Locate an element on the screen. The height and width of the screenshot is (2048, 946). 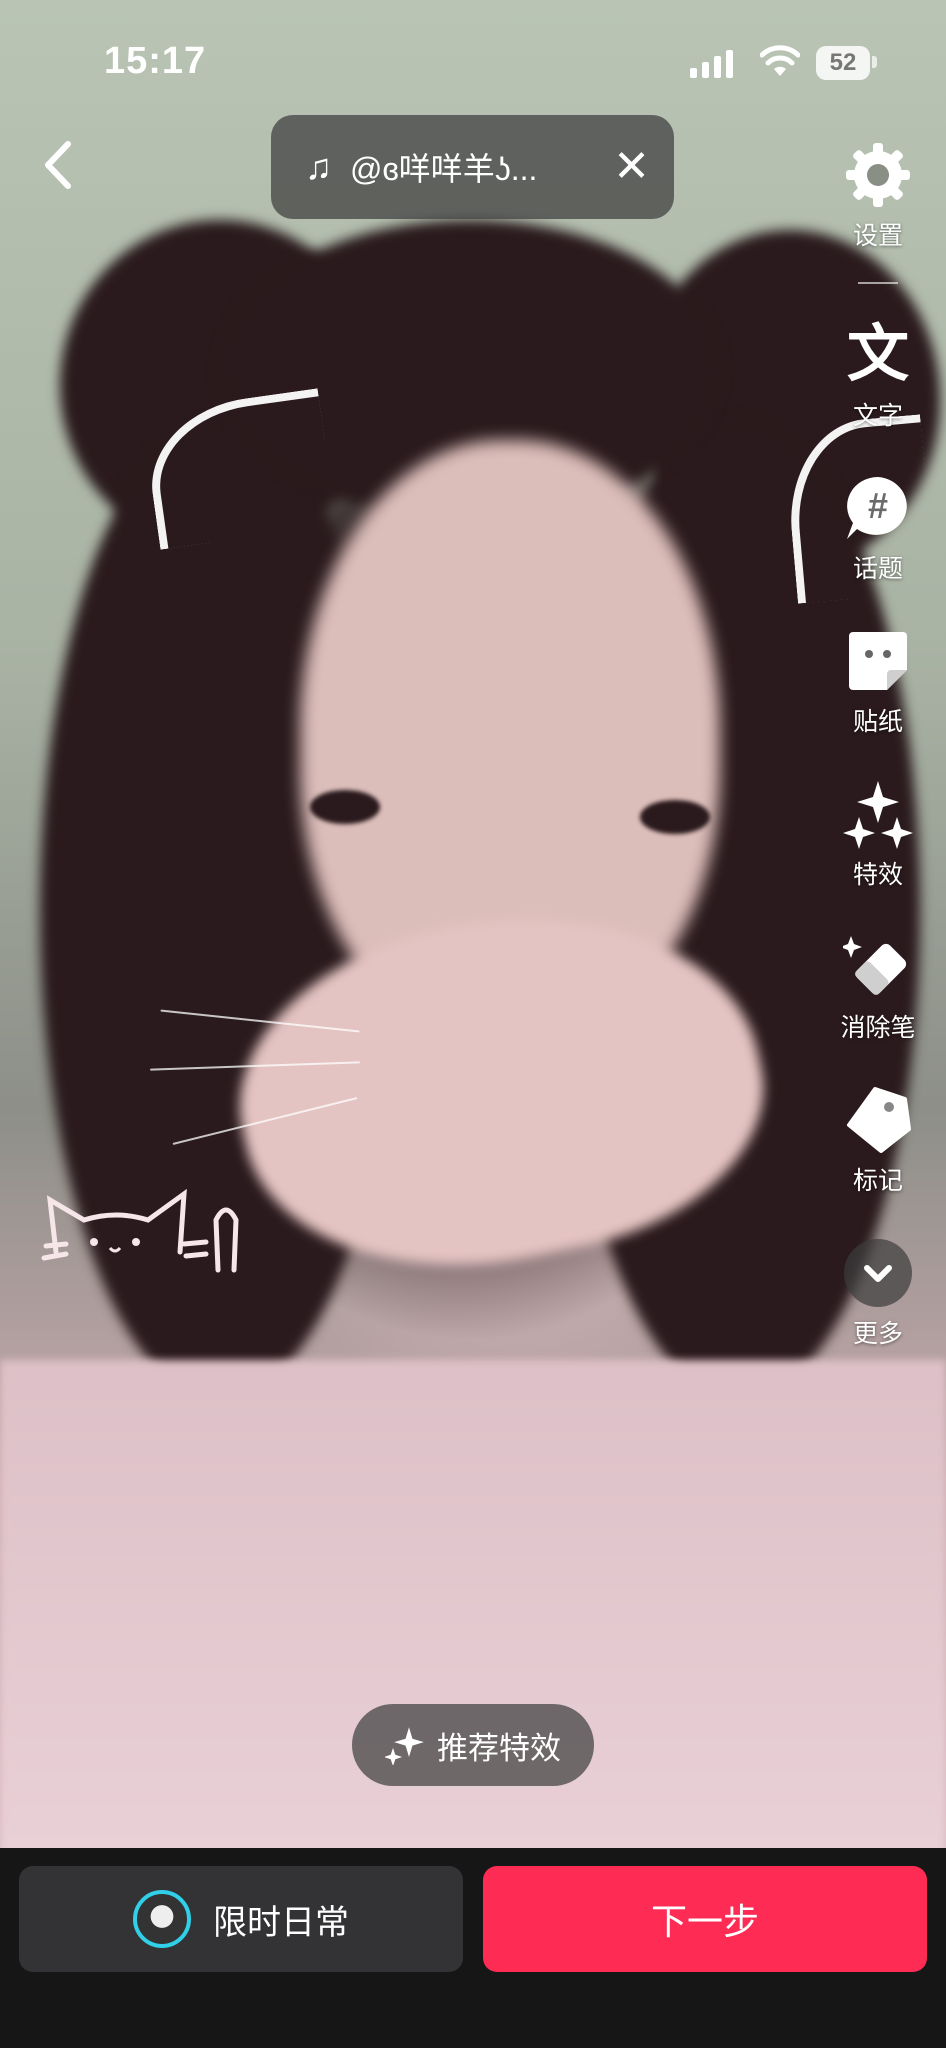
eraser-label: 消除笔 is located at coordinates (878, 1028).